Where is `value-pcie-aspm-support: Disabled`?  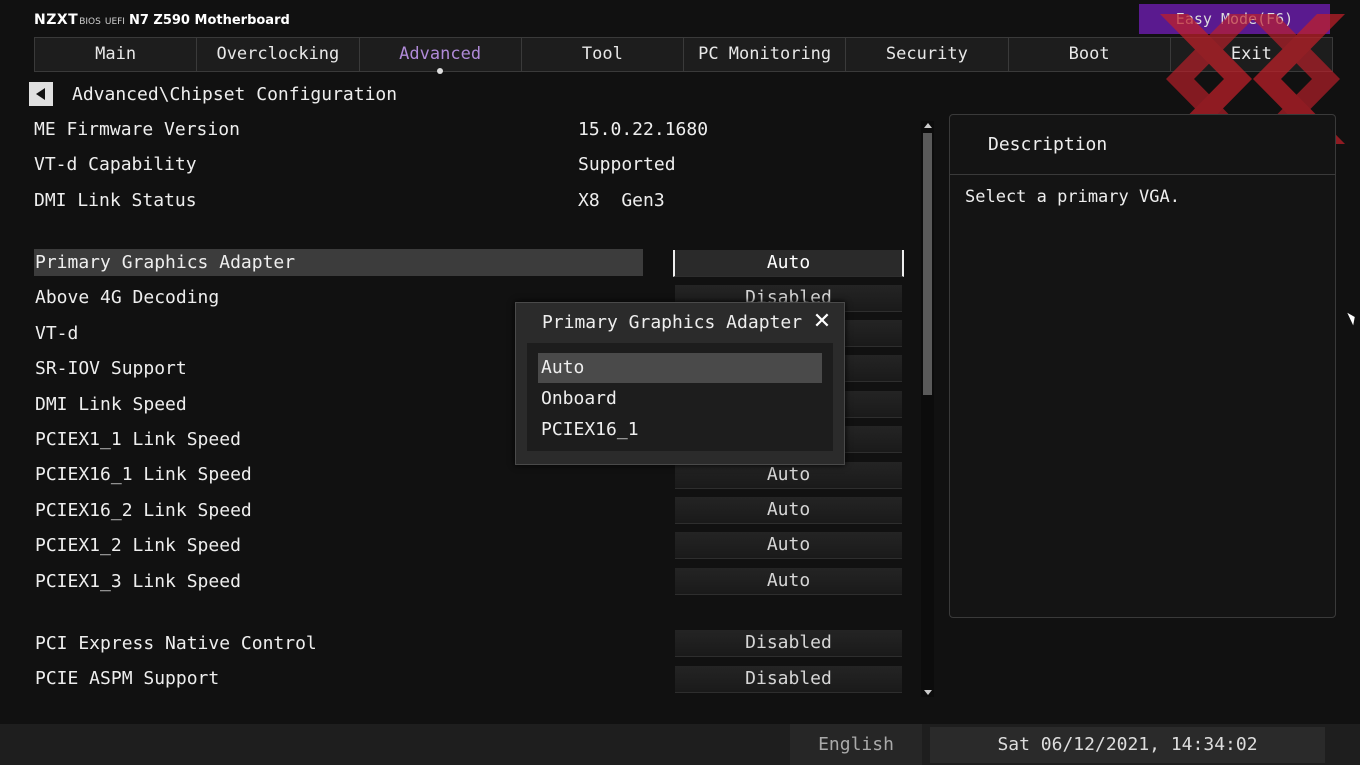 value-pcie-aspm-support: Disabled is located at coordinates (788, 679).